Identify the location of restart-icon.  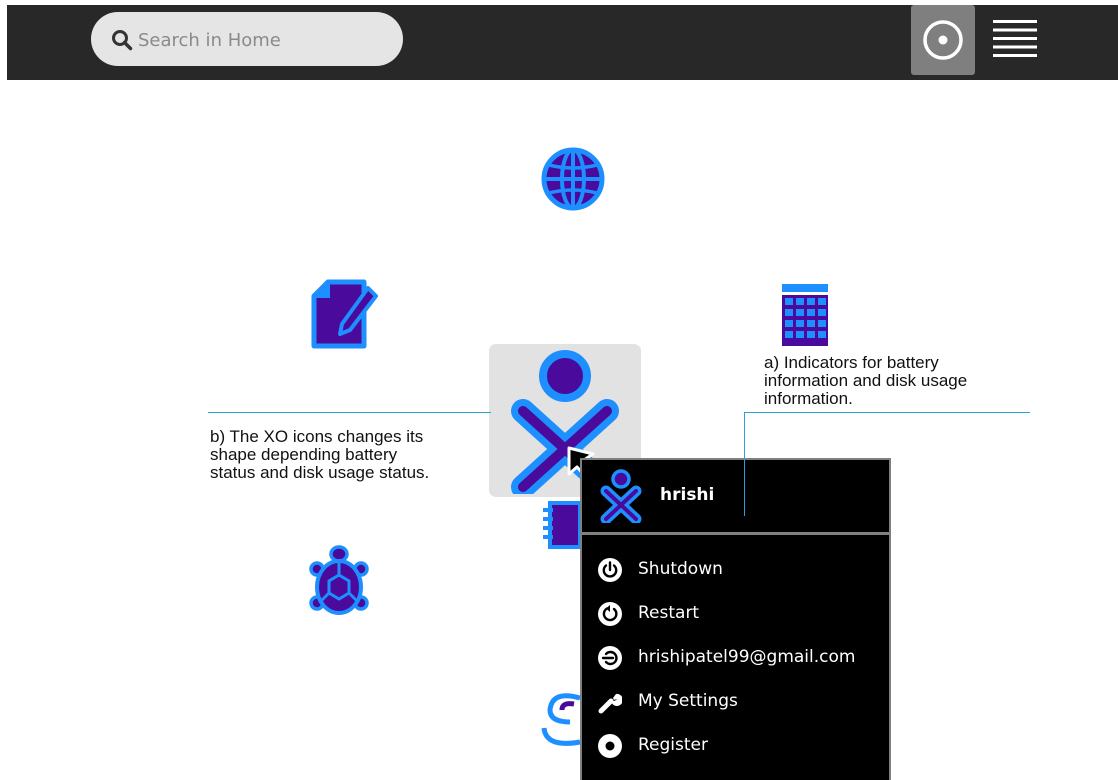
(610, 614).